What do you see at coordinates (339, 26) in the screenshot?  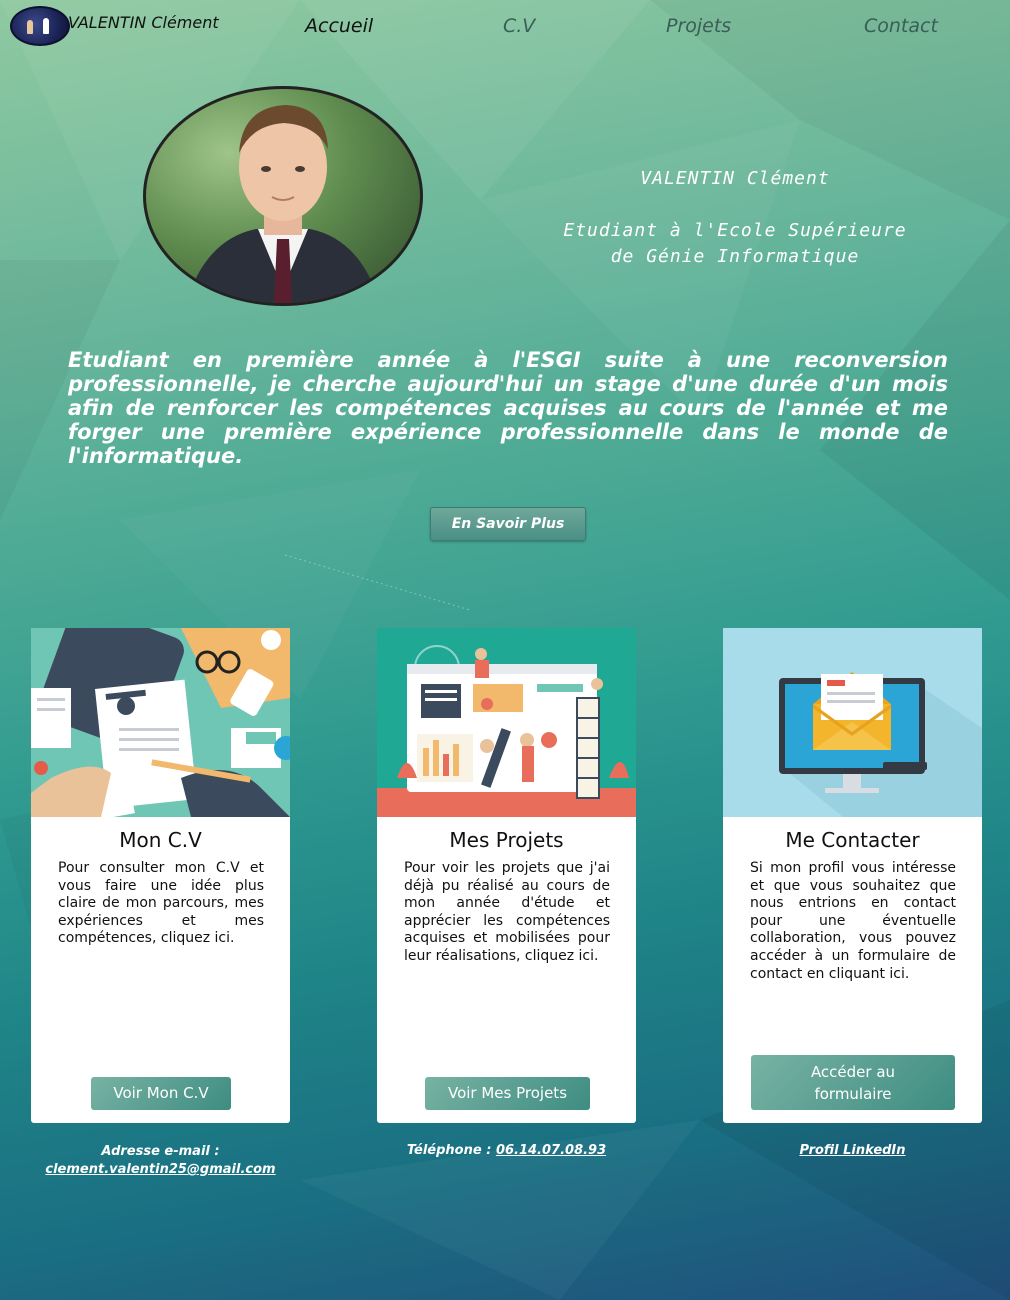 I see `nav-link-accueil: Accueil` at bounding box center [339, 26].